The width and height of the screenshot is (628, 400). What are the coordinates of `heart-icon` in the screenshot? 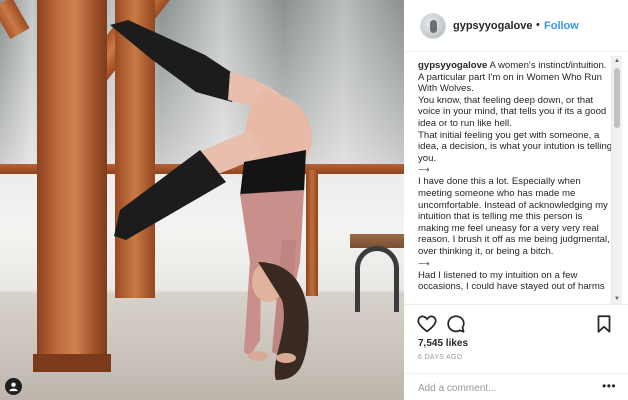 It's located at (427, 324).